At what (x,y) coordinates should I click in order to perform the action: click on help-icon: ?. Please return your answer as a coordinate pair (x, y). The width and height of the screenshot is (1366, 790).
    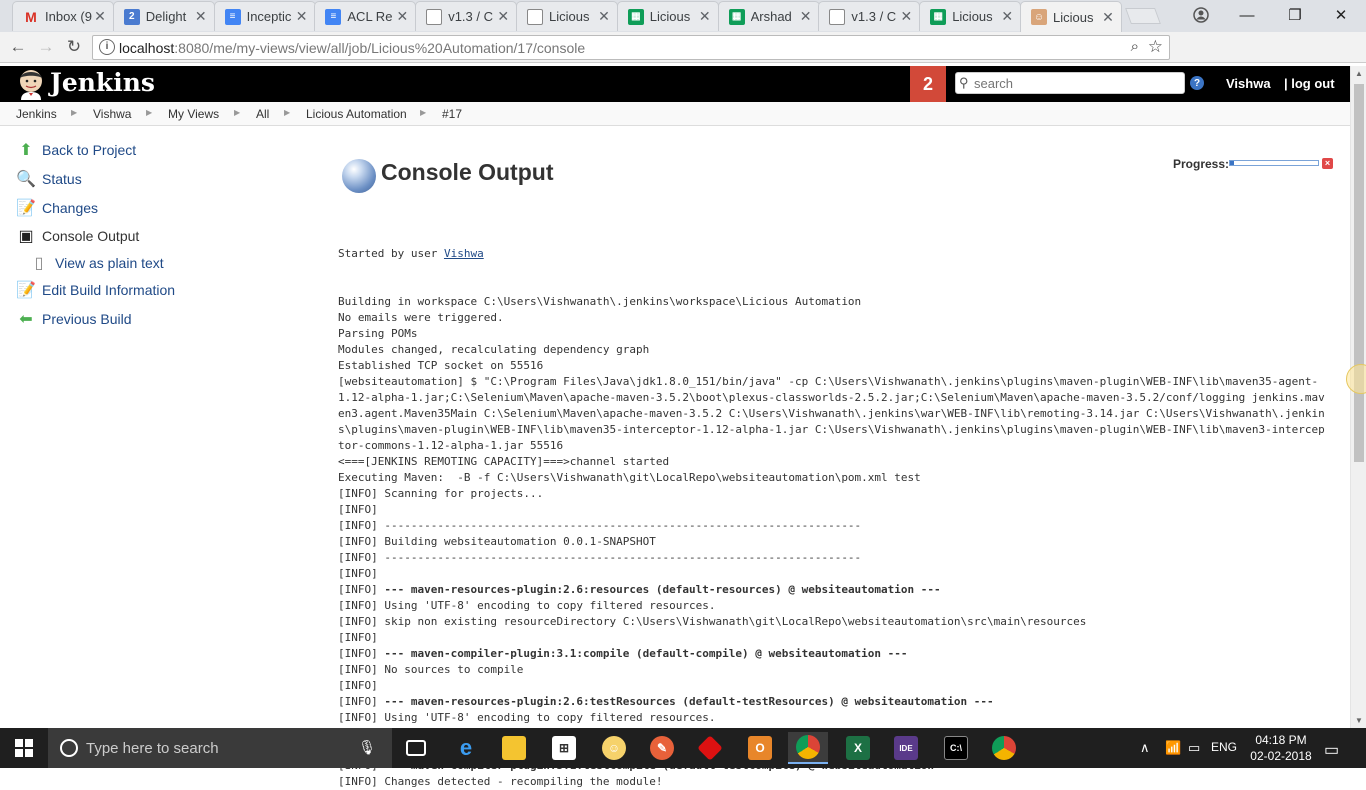
    Looking at the image, I should click on (1197, 83).